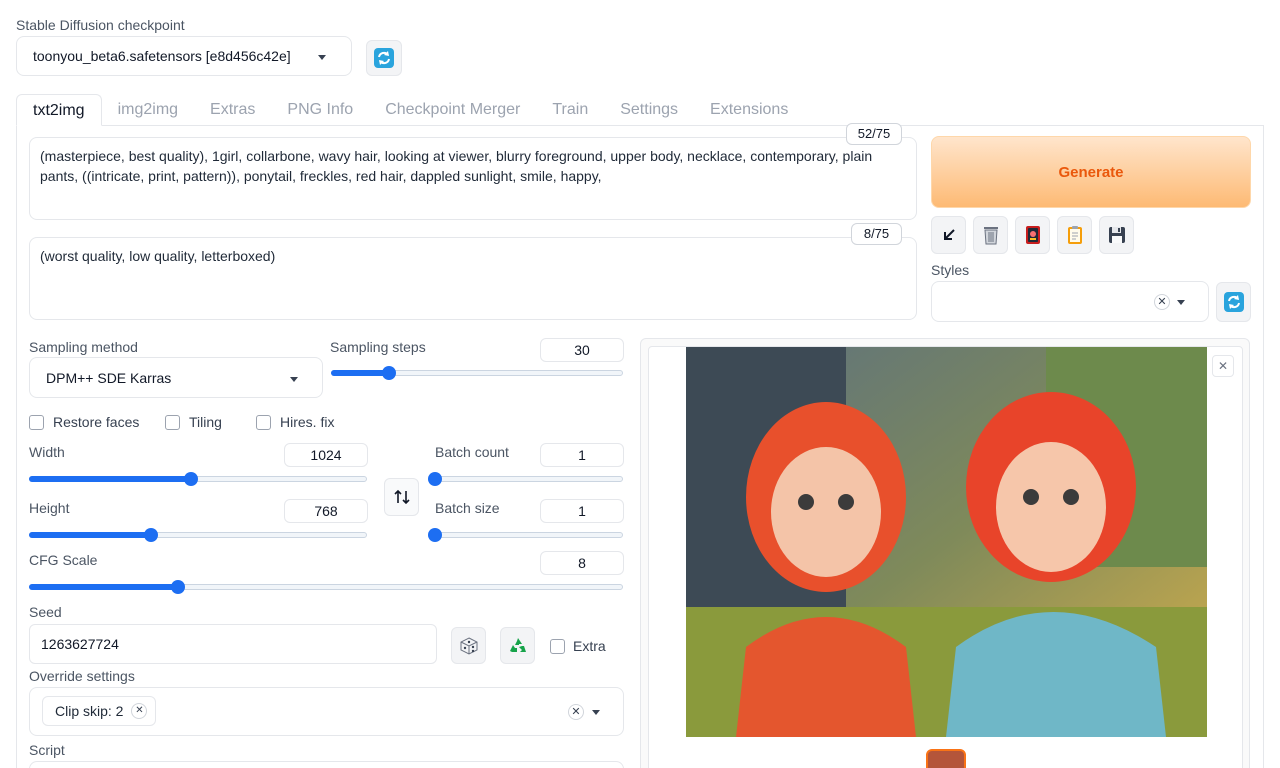 This screenshot has height=768, width=1280. I want to click on sampling-steps-slider, so click(477, 373).